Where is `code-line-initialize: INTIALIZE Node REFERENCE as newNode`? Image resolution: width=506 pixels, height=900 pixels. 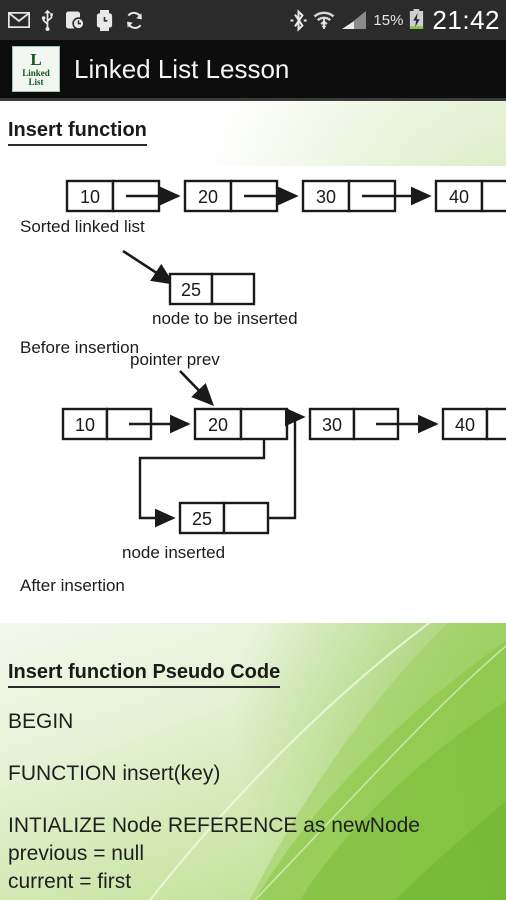 code-line-initialize: INTIALIZE Node REFERENCE as newNode is located at coordinates (214, 825).